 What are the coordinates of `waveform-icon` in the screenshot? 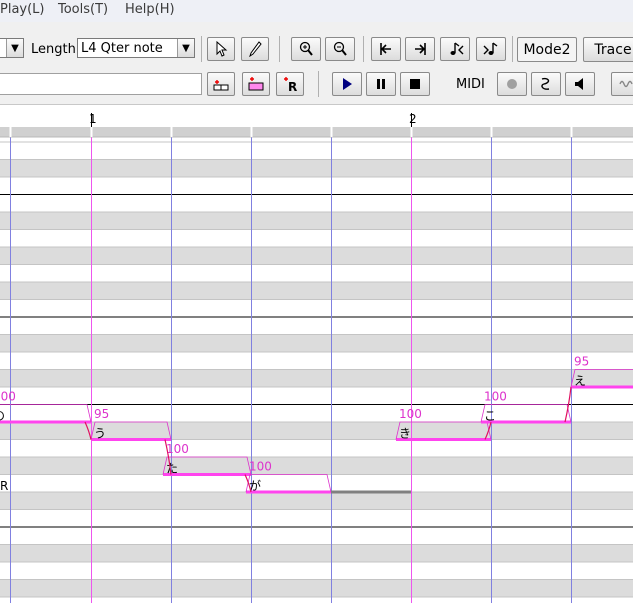 It's located at (626, 84).